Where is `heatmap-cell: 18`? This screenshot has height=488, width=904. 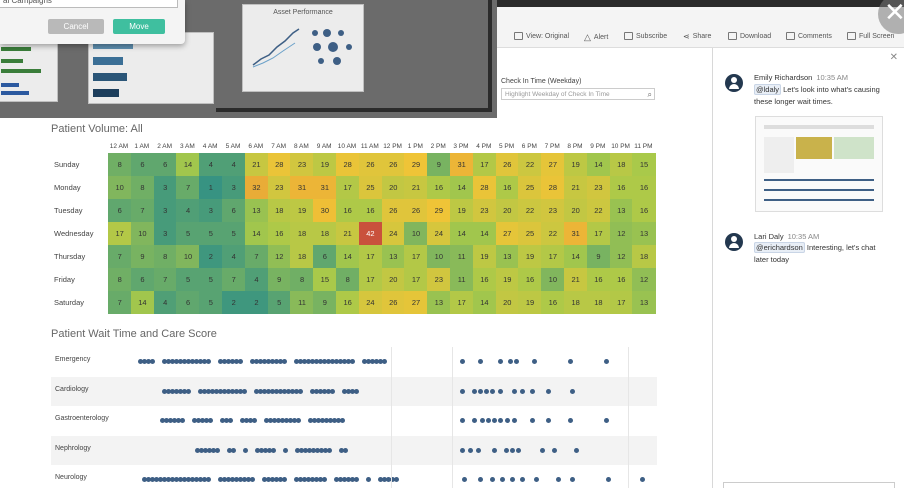 heatmap-cell: 18 is located at coordinates (279, 211).